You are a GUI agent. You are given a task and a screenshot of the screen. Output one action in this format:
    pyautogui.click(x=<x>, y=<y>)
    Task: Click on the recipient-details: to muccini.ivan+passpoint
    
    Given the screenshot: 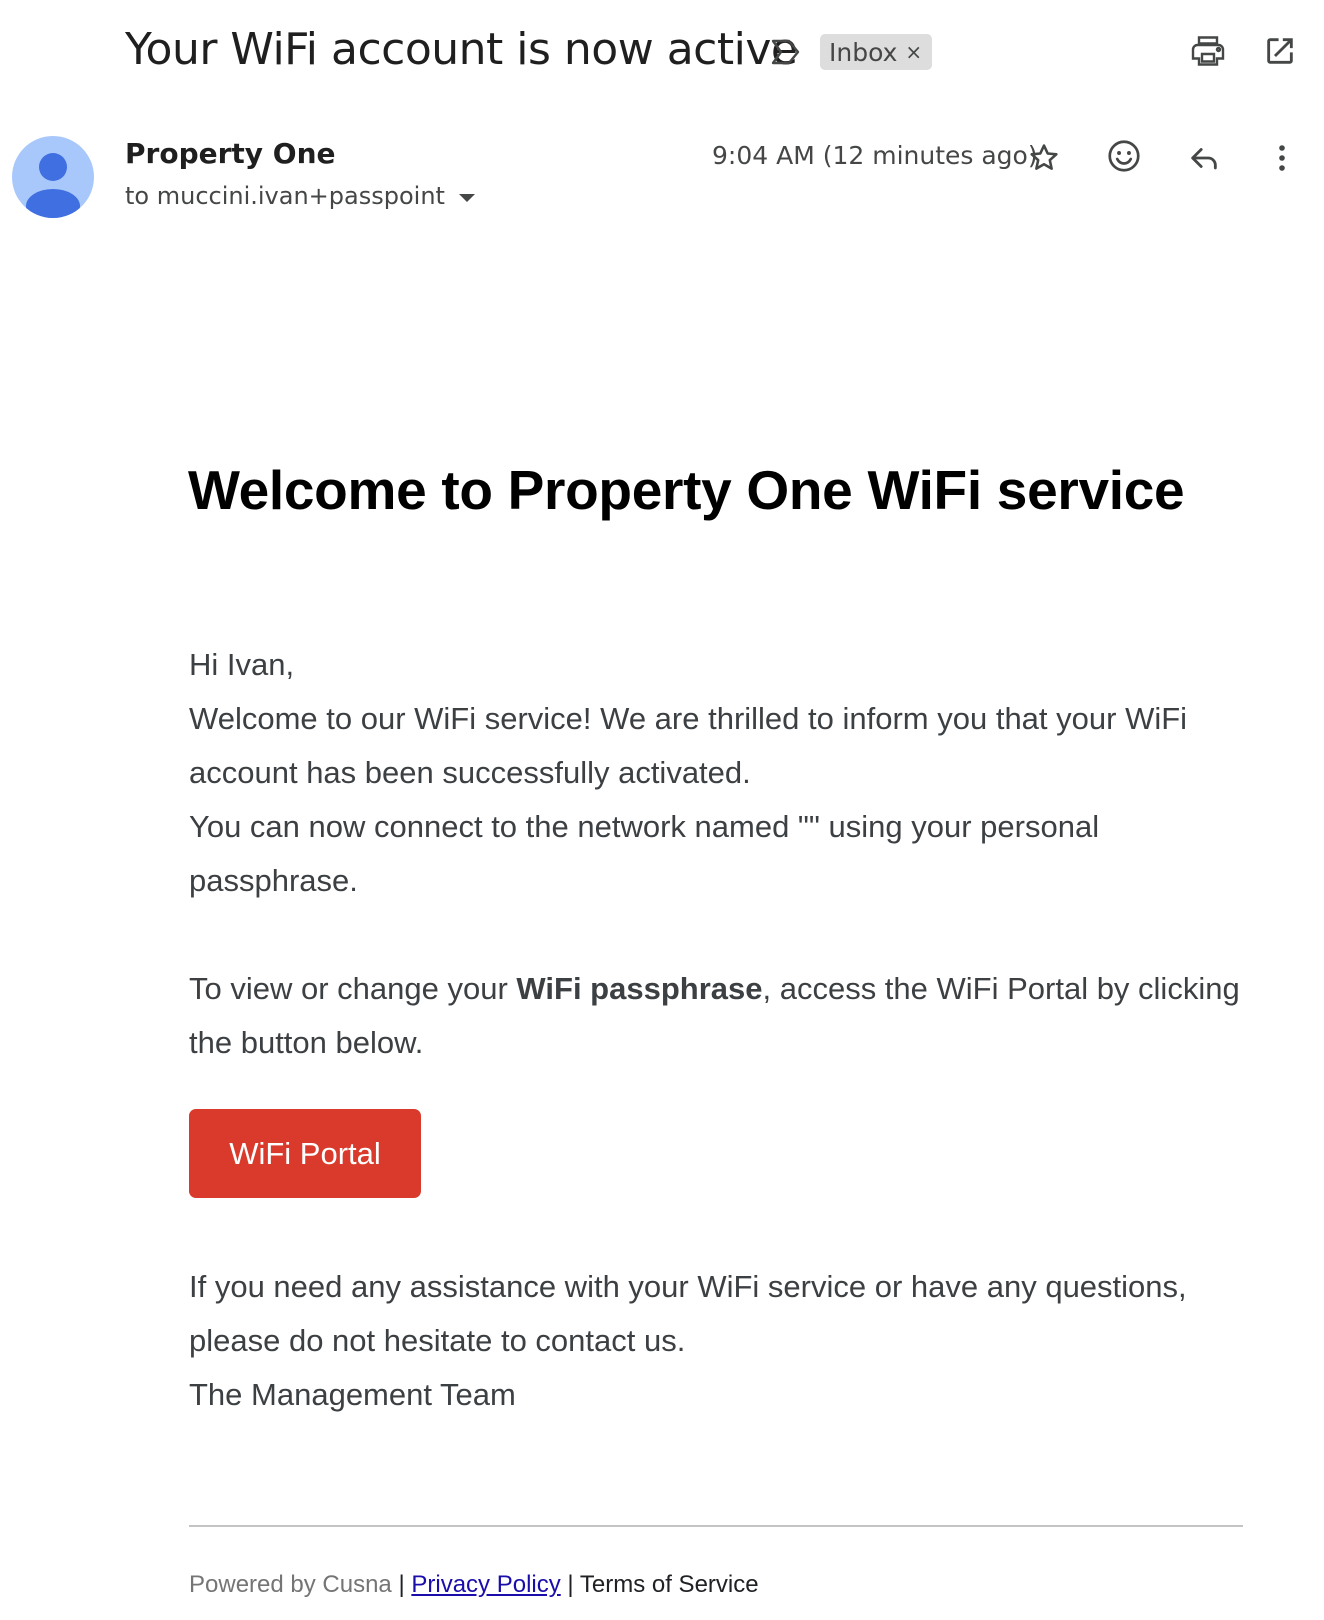 What is the action you would take?
    pyautogui.click(x=300, y=196)
    